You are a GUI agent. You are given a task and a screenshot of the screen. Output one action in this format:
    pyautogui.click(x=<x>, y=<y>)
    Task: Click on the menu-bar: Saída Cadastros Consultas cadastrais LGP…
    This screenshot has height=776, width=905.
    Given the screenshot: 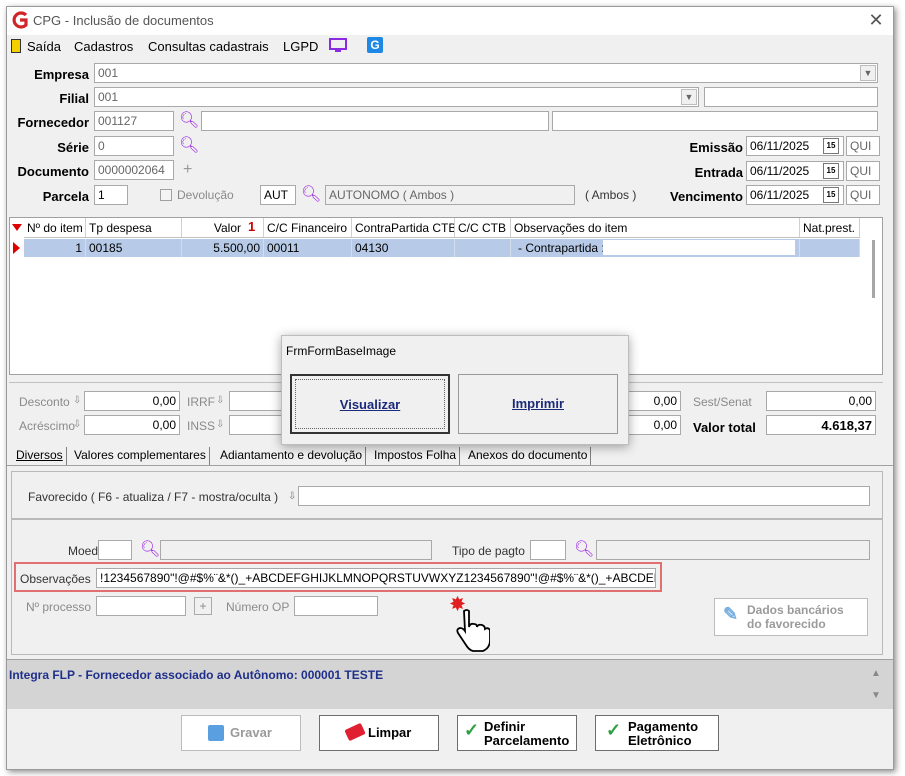 What is the action you would take?
    pyautogui.click(x=450, y=46)
    